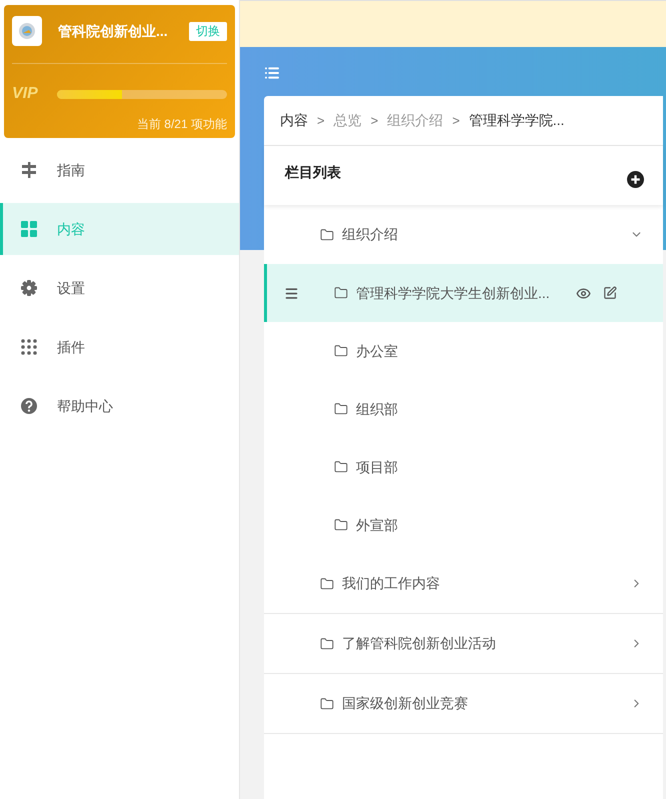 The width and height of the screenshot is (666, 799). What do you see at coordinates (377, 525) in the screenshot?
I see `tree-item-label: 外宣部` at bounding box center [377, 525].